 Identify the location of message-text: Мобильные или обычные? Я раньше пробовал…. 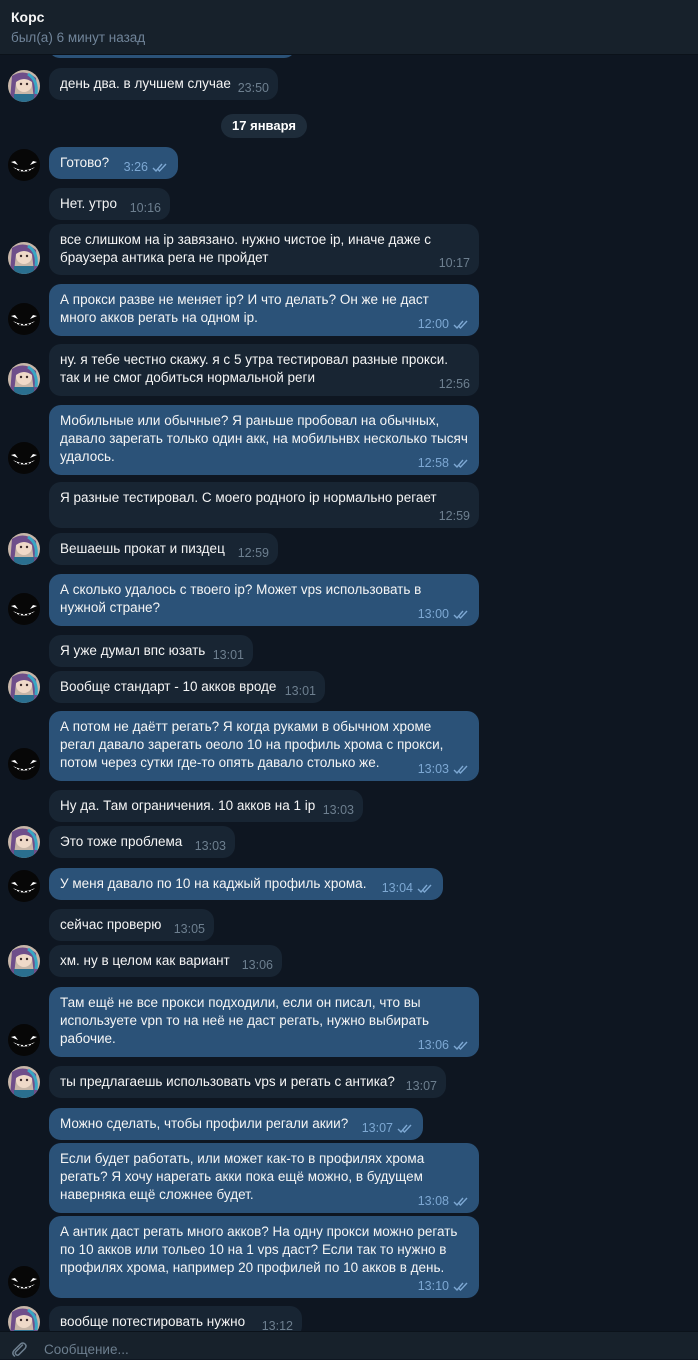
(264, 438).